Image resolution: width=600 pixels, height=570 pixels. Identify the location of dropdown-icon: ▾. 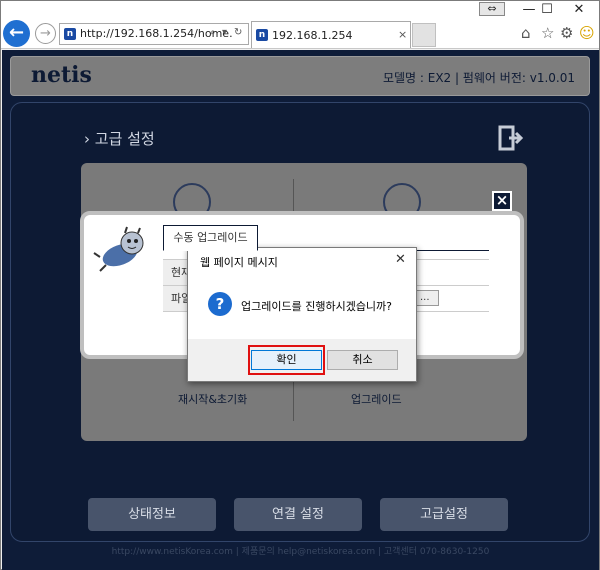
(224, 32).